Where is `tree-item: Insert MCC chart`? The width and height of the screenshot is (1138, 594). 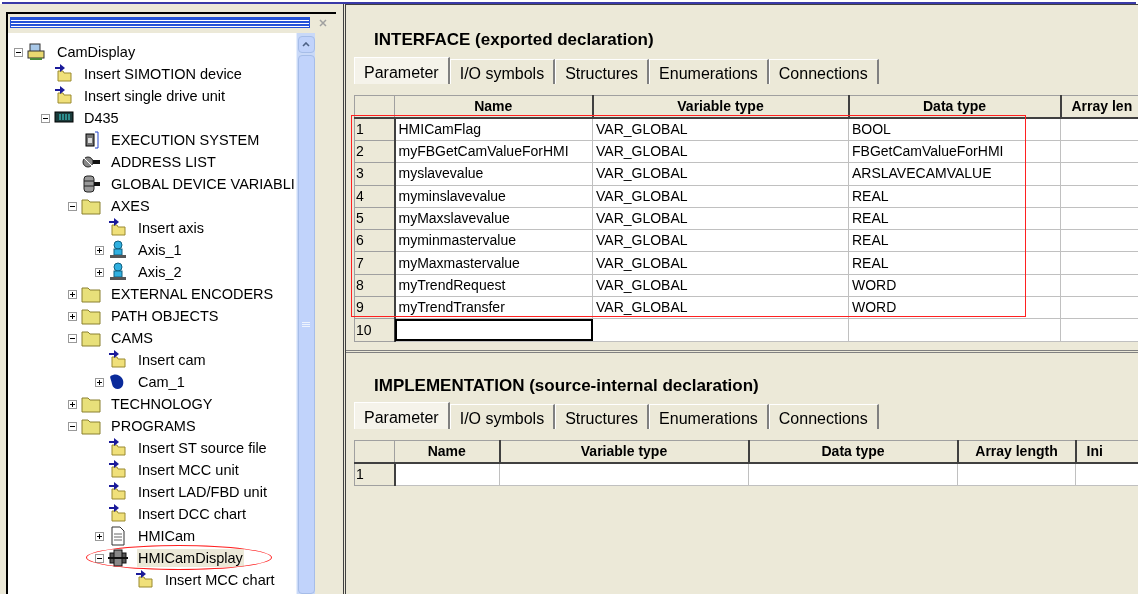 tree-item: Insert MCC chart is located at coordinates (220, 580).